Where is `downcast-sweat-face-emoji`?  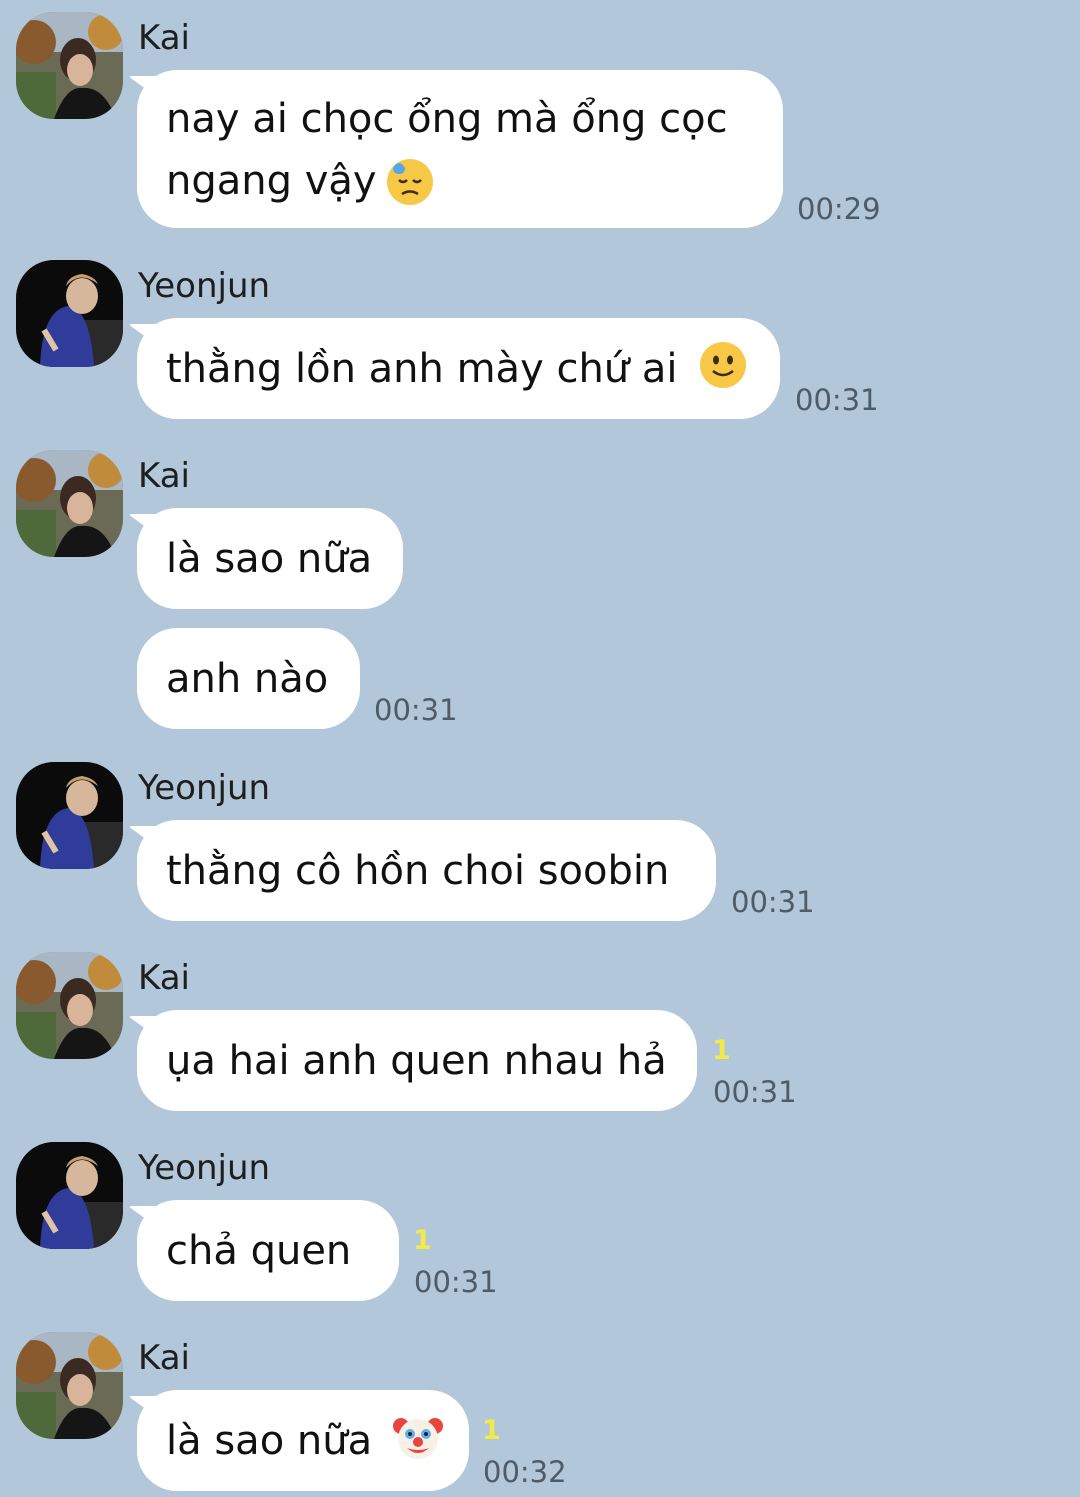 downcast-sweat-face-emoji is located at coordinates (409, 182).